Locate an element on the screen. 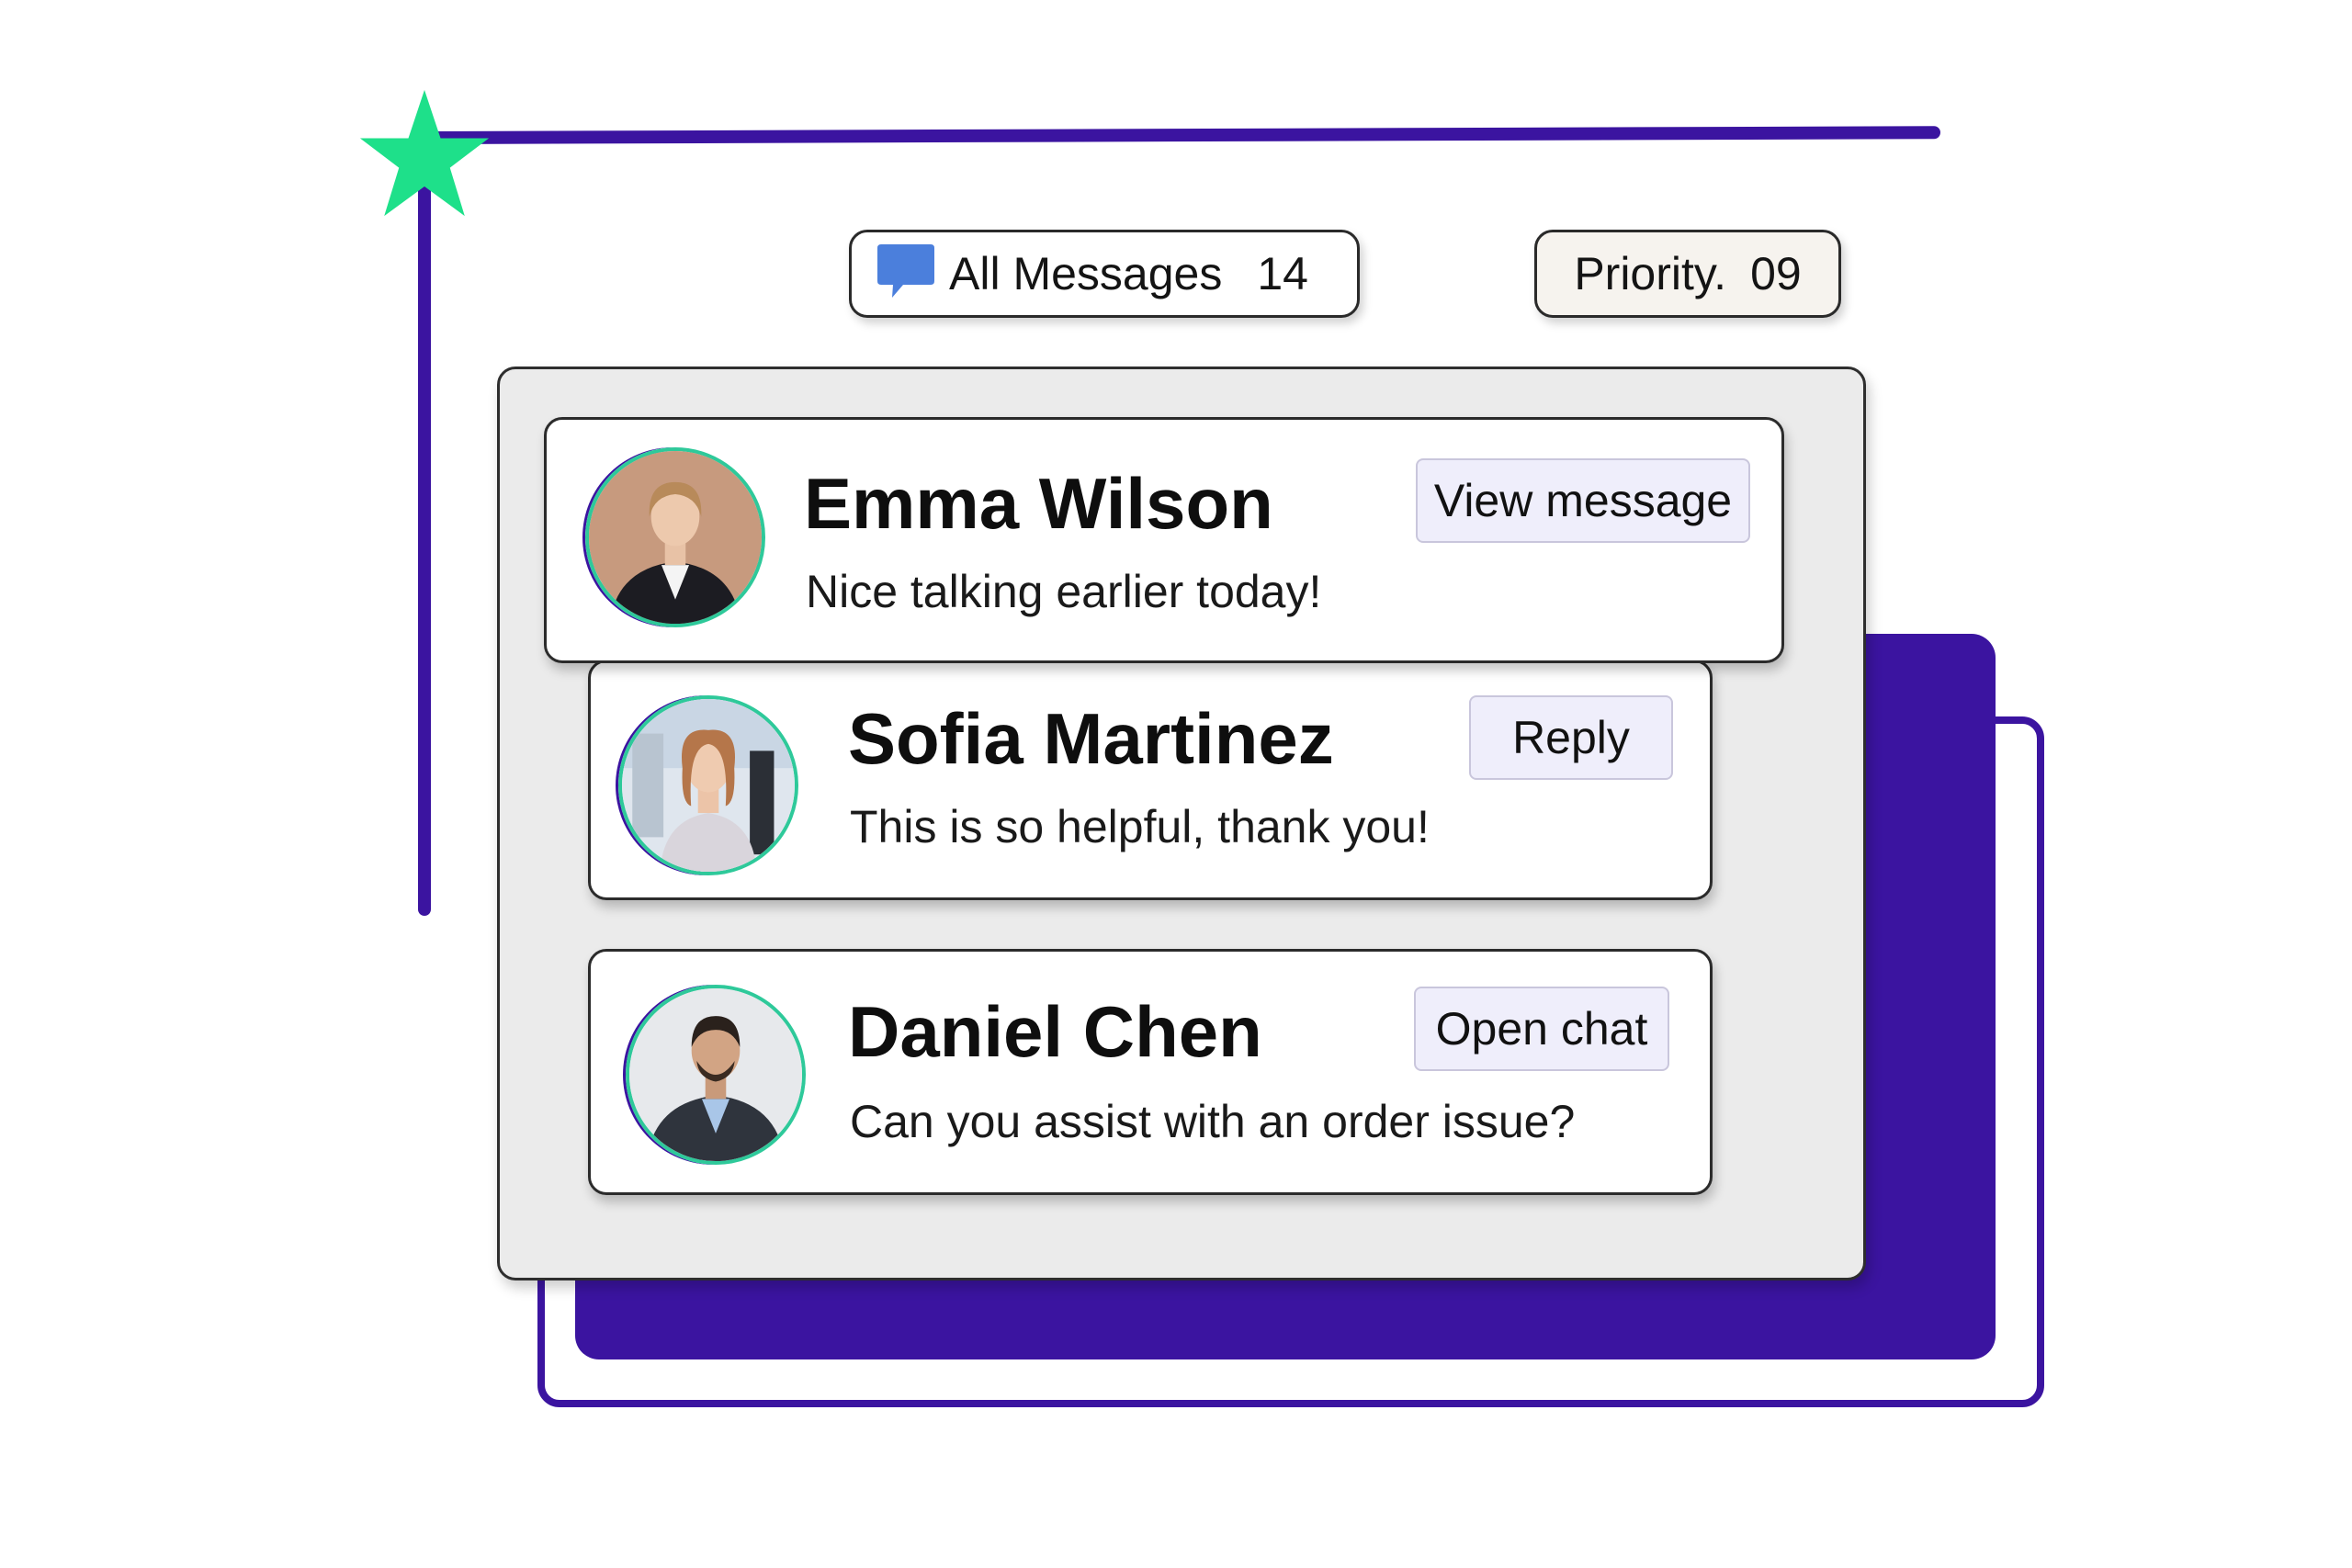 This screenshot has width=2352, height=1568. message-snippet: This is so helpful, thank you! is located at coordinates (1140, 826).